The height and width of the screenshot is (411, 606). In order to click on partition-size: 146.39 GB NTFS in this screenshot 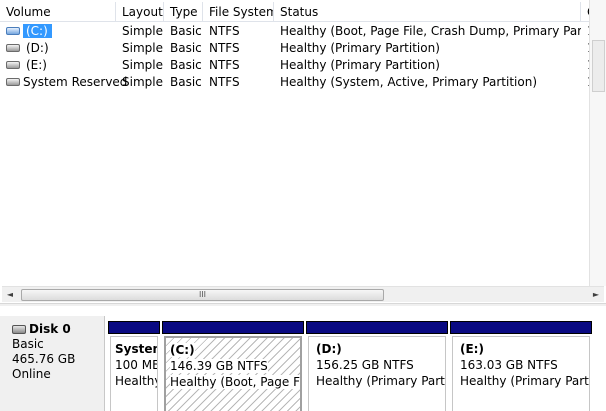, I will do `click(219, 366)`.